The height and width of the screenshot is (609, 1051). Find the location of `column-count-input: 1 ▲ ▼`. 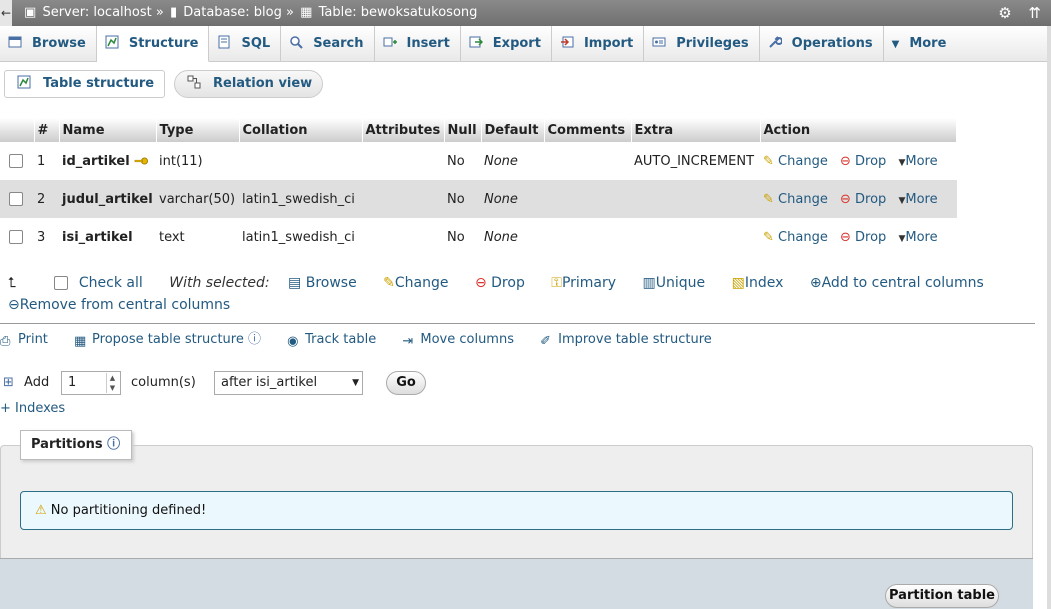

column-count-input: 1 ▲ ▼ is located at coordinates (91, 383).